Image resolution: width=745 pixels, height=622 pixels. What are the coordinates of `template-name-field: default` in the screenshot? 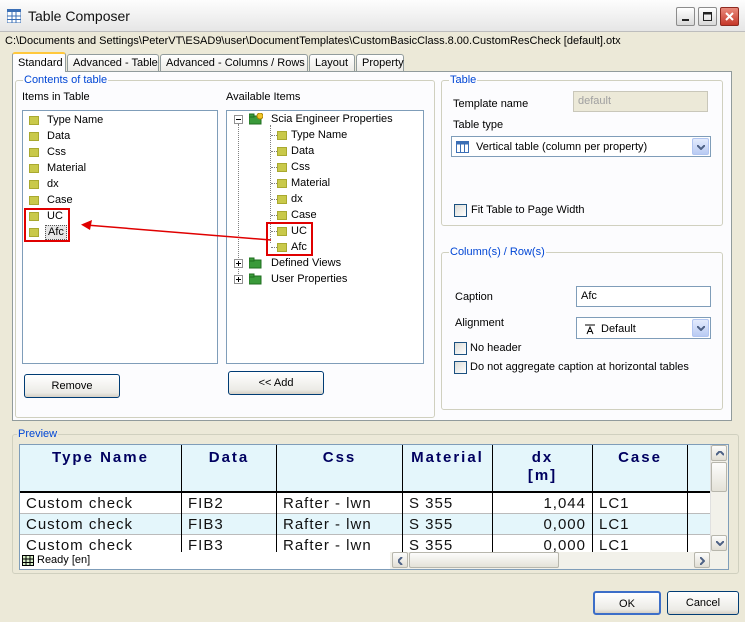 It's located at (640, 101).